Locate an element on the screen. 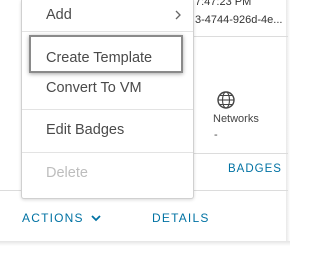 The height and width of the screenshot is (254, 320). menu-item-convert-to-vm: Convert To VM is located at coordinates (107, 88).